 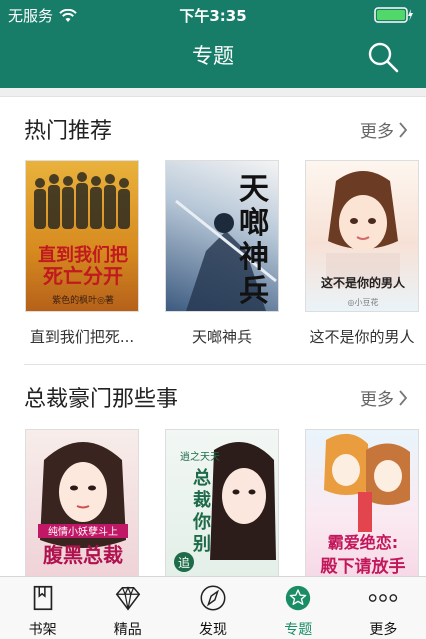 I want to click on page-title: 专题, so click(x=213, y=56).